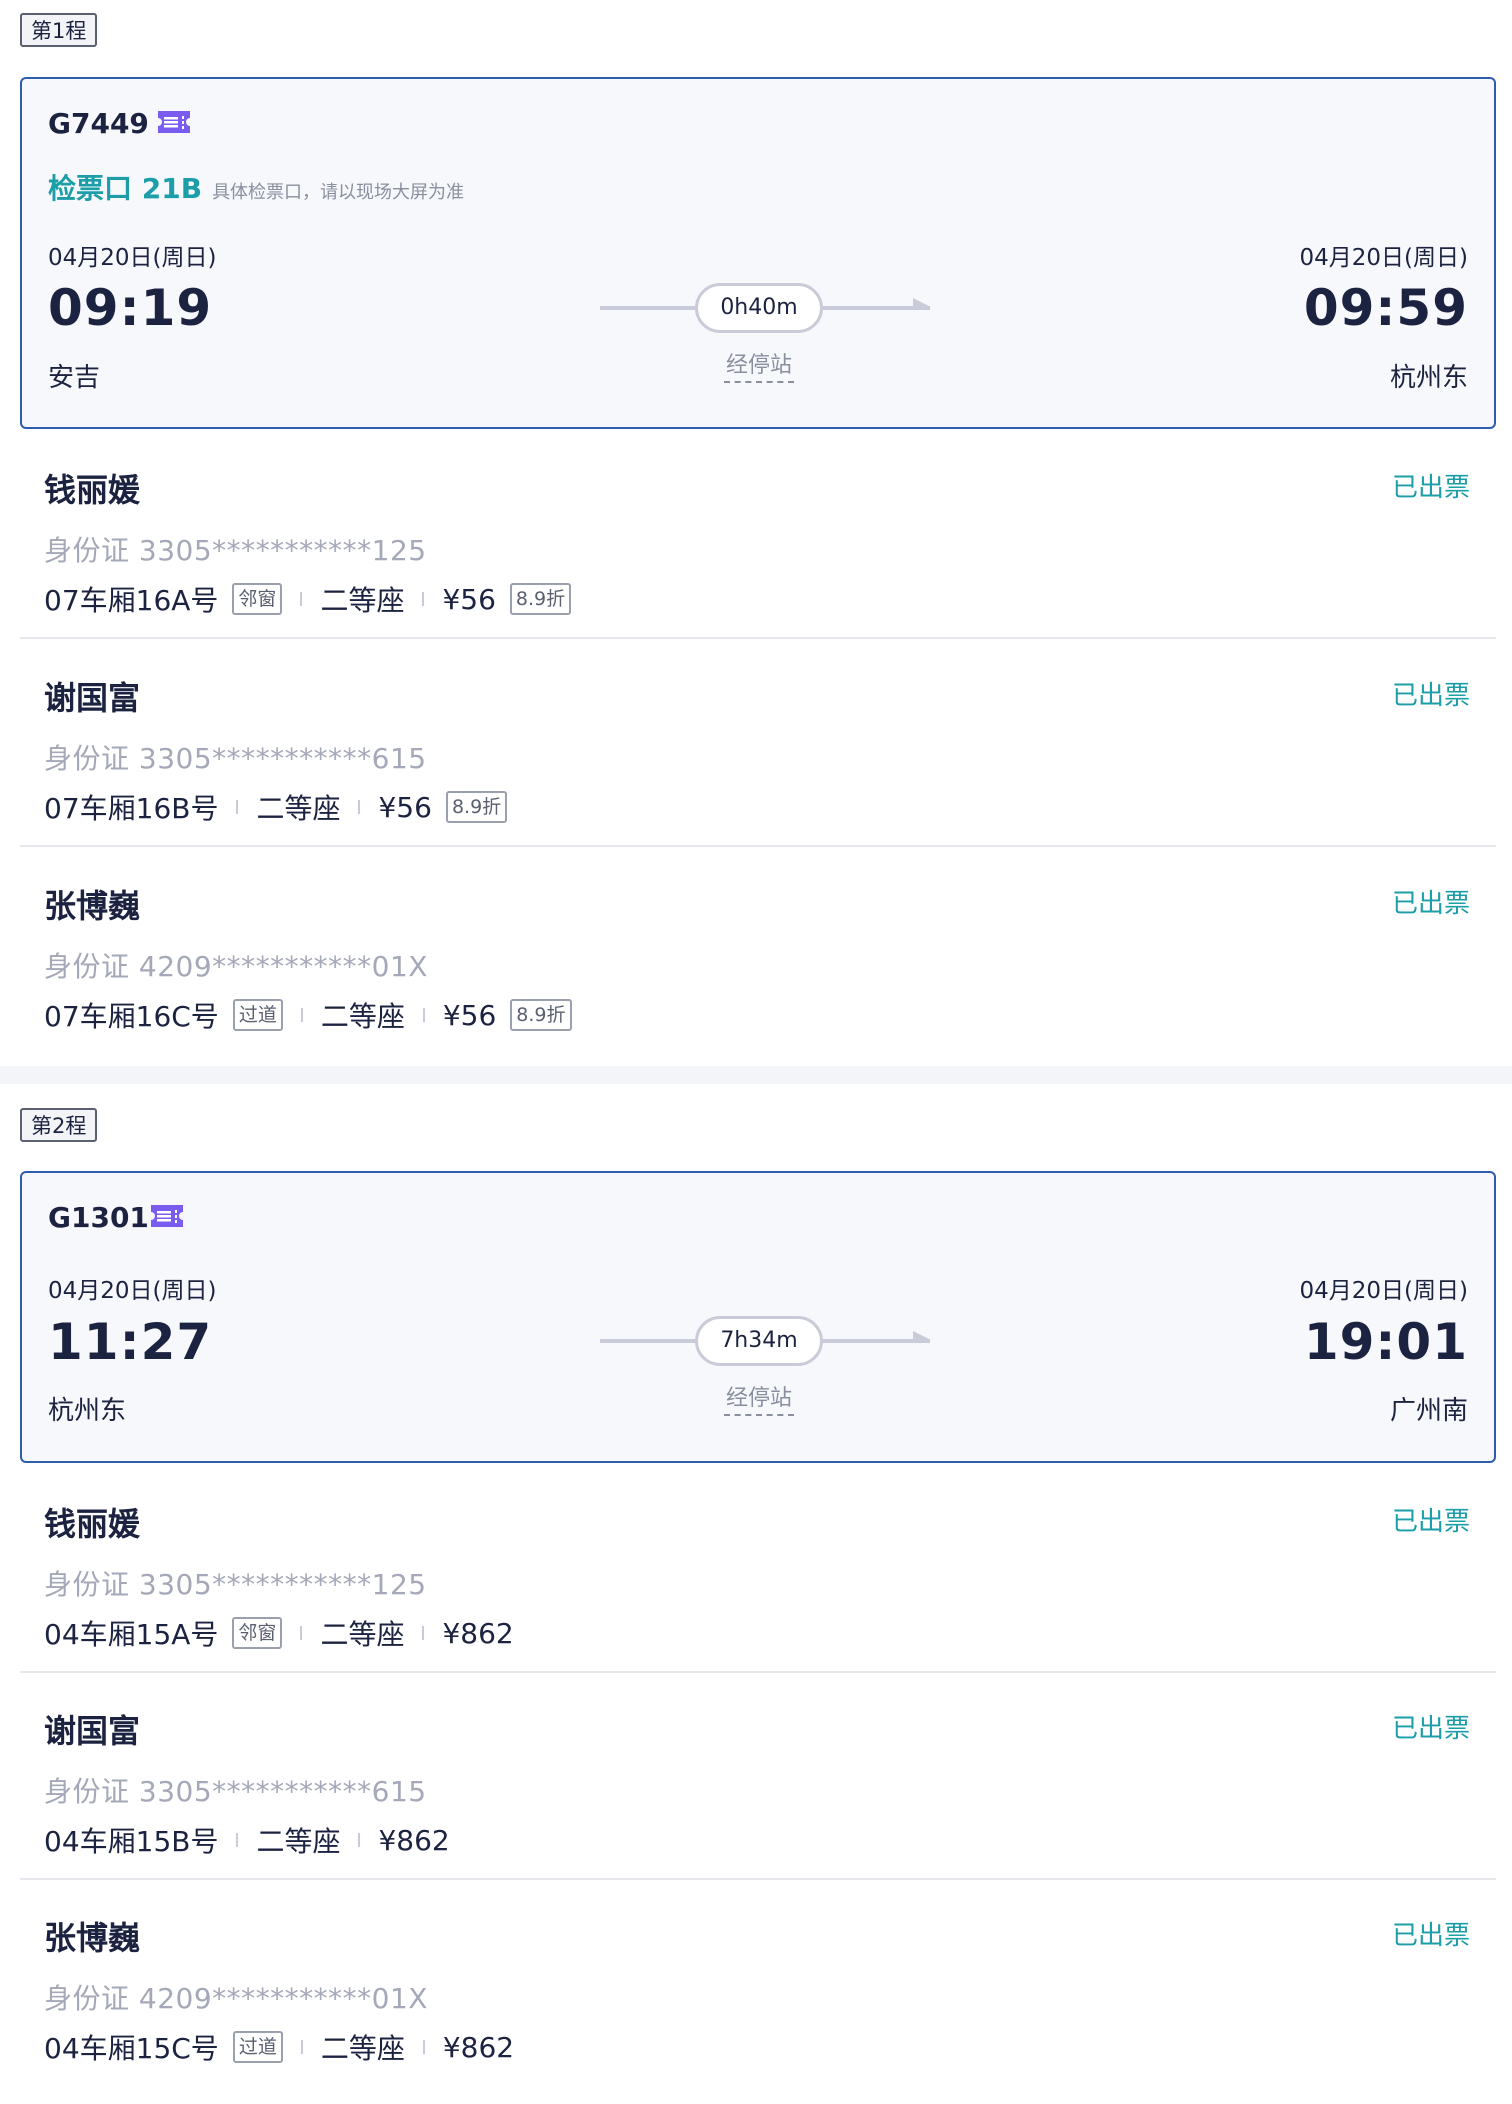  Describe the element at coordinates (59, 30) in the screenshot. I see `leg-tag: 第1程` at that location.